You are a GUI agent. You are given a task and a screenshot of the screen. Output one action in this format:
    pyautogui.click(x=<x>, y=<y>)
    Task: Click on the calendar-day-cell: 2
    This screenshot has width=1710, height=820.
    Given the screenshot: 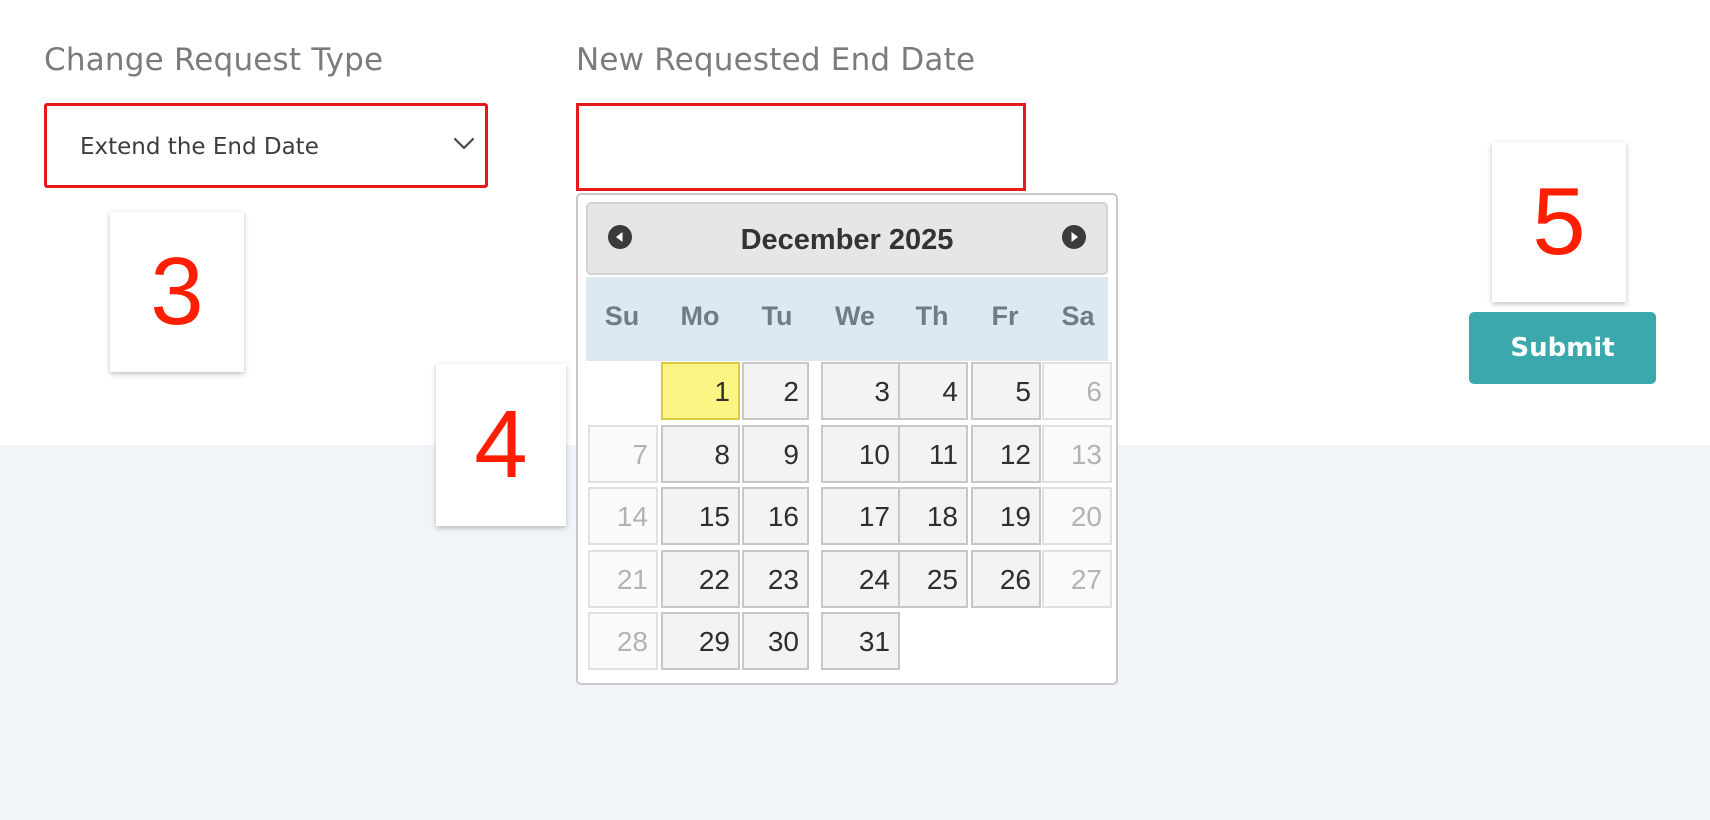 What is the action you would take?
    pyautogui.click(x=775, y=391)
    